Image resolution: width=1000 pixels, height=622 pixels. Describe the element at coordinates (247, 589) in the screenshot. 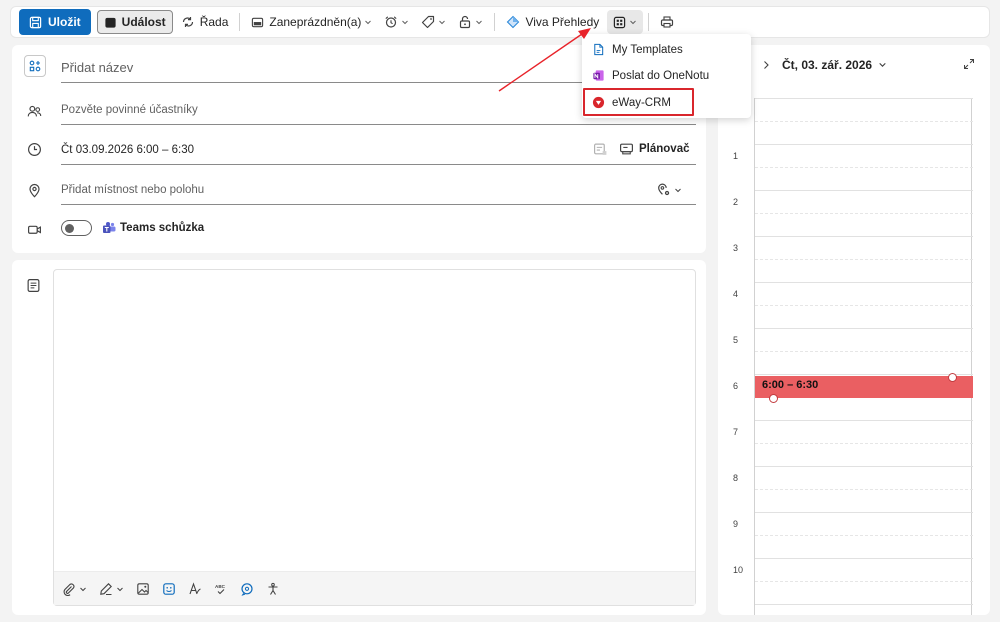

I see `copilot-button` at that location.